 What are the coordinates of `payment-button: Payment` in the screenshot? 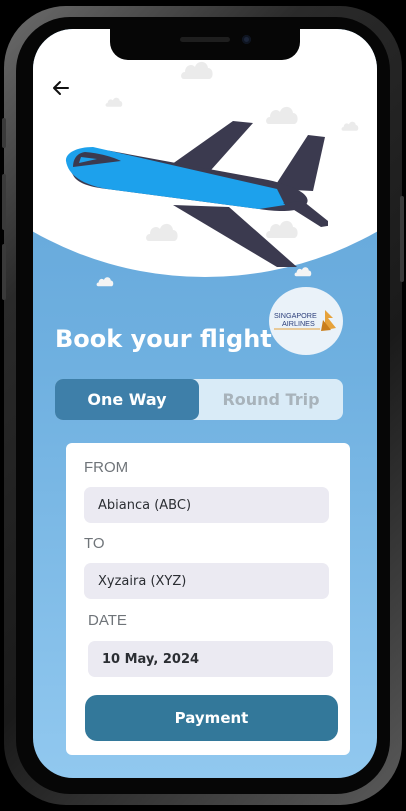 It's located at (211, 718).